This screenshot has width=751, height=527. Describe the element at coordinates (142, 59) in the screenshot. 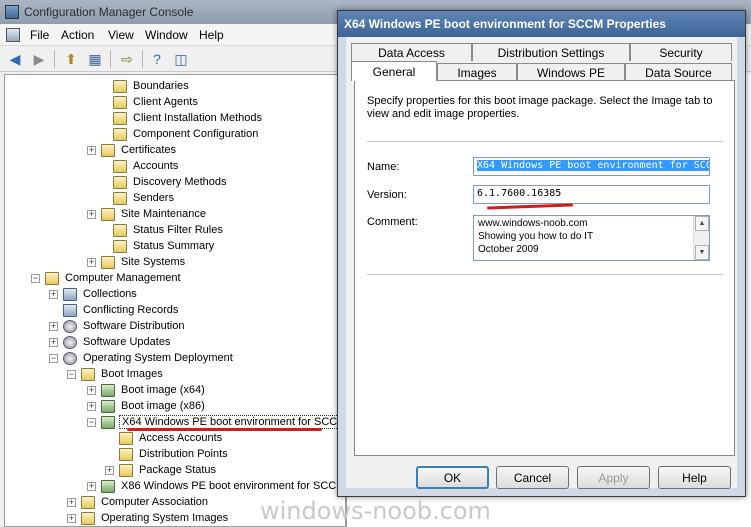

I see `toolbar-separator` at that location.